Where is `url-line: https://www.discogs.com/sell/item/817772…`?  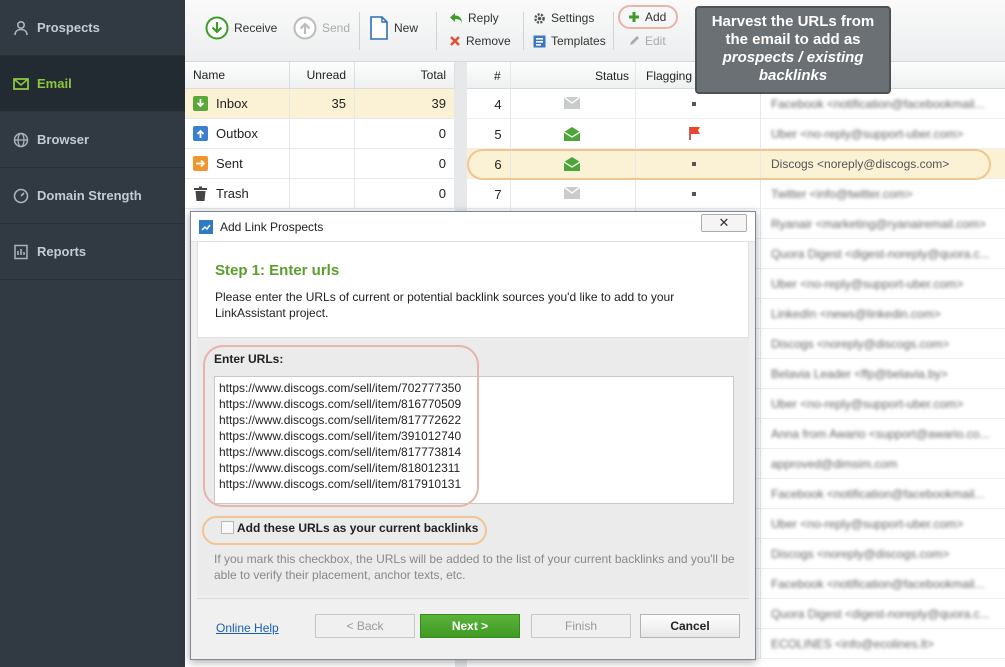 url-line: https://www.discogs.com/sell/item/817772… is located at coordinates (340, 420).